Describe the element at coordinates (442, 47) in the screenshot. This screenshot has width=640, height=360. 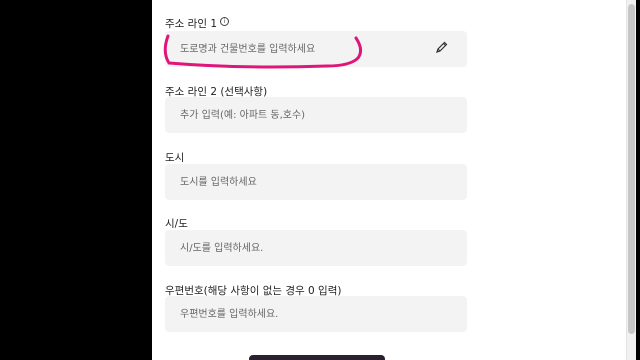
I see `pencil-edit-icon` at that location.